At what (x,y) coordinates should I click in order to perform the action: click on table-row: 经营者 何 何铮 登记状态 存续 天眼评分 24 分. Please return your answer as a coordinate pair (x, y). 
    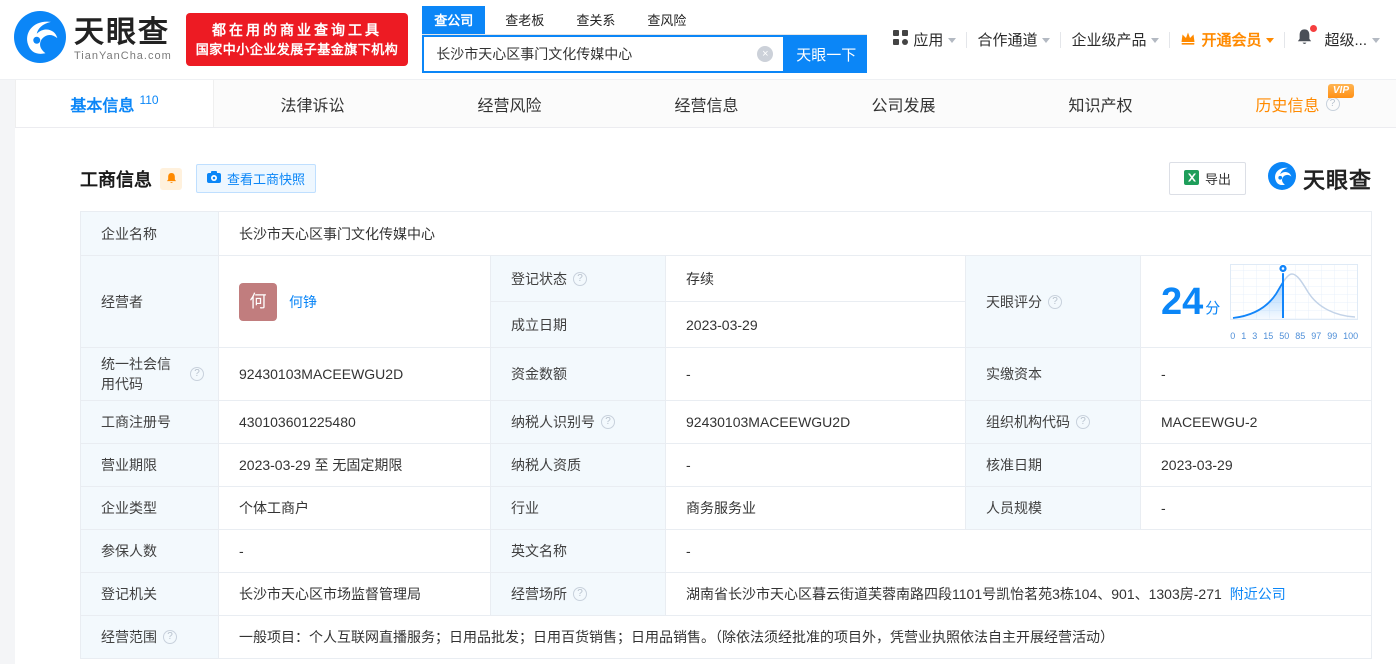
    Looking at the image, I should click on (726, 301).